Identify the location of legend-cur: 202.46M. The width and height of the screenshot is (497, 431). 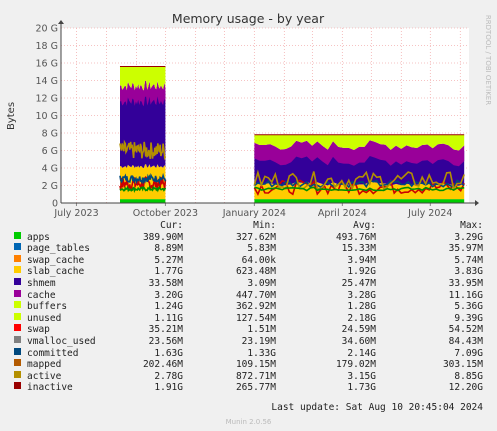
(162, 365).